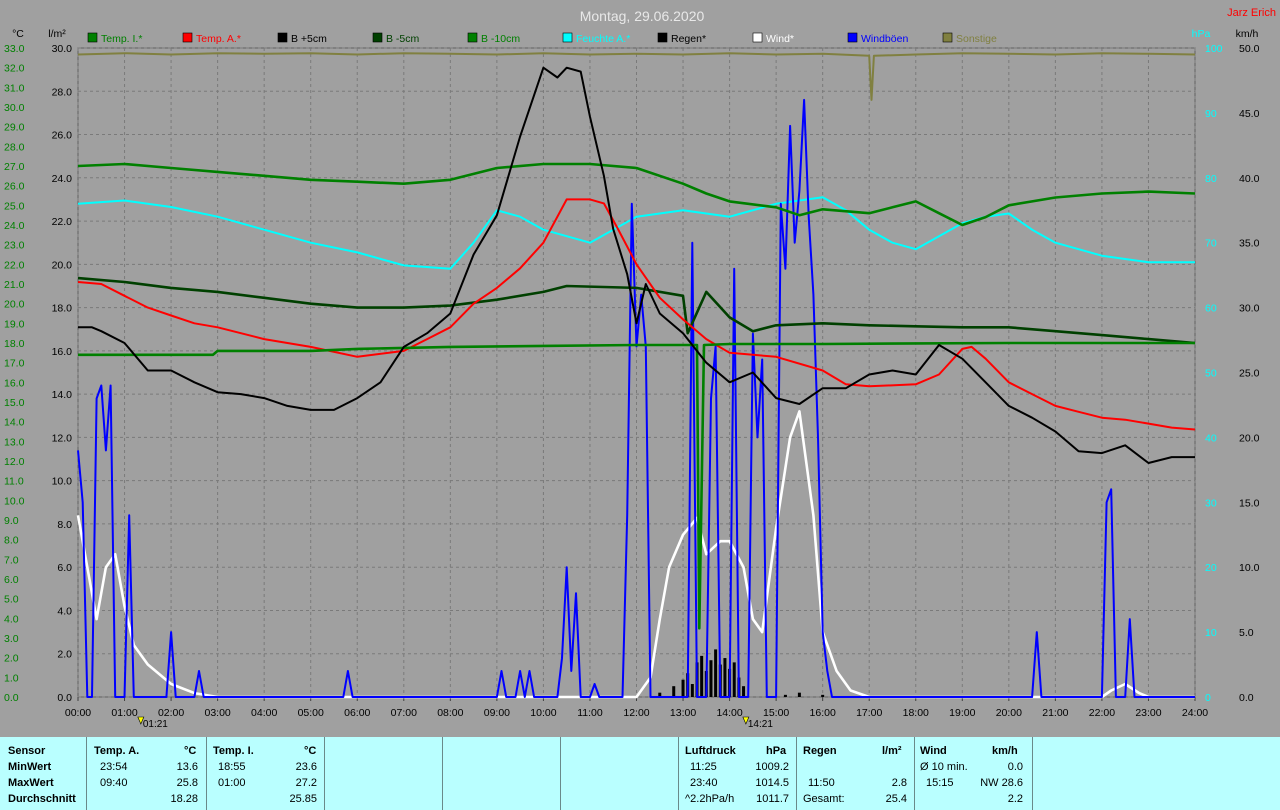  Describe the element at coordinates (1249, 114) in the screenshot. I see `wind-tick-label: 45.0` at that location.